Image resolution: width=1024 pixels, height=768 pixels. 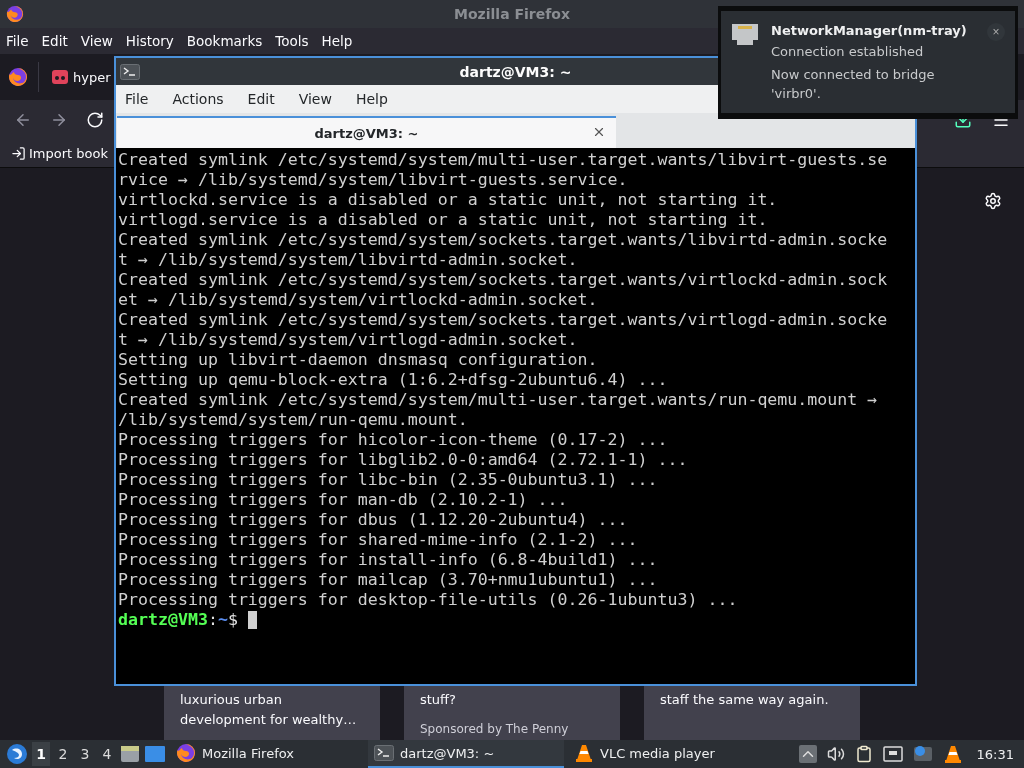 I want to click on workspace-button: 1, so click(x=41, y=754).